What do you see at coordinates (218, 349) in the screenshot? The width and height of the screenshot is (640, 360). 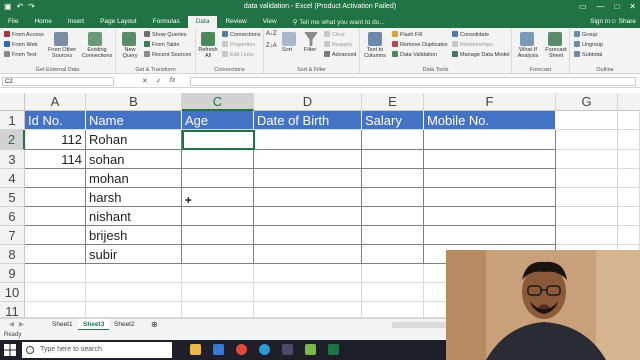 I see `store-icon` at bounding box center [218, 349].